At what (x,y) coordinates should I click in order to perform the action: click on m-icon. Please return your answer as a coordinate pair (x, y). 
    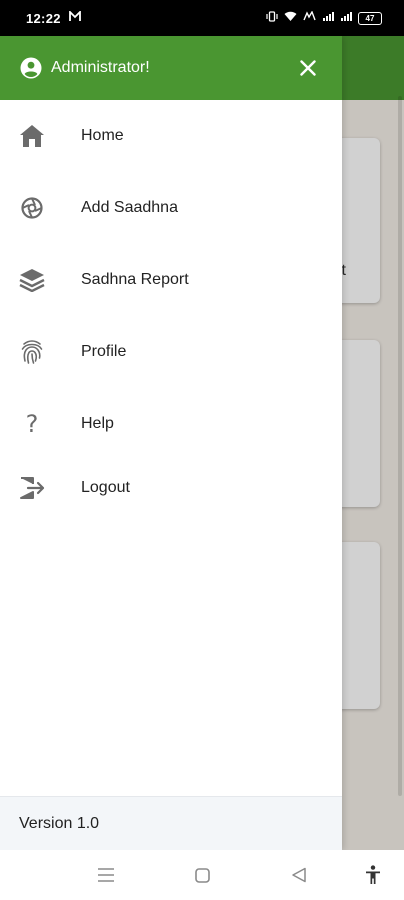
    Looking at the image, I should click on (74, 17).